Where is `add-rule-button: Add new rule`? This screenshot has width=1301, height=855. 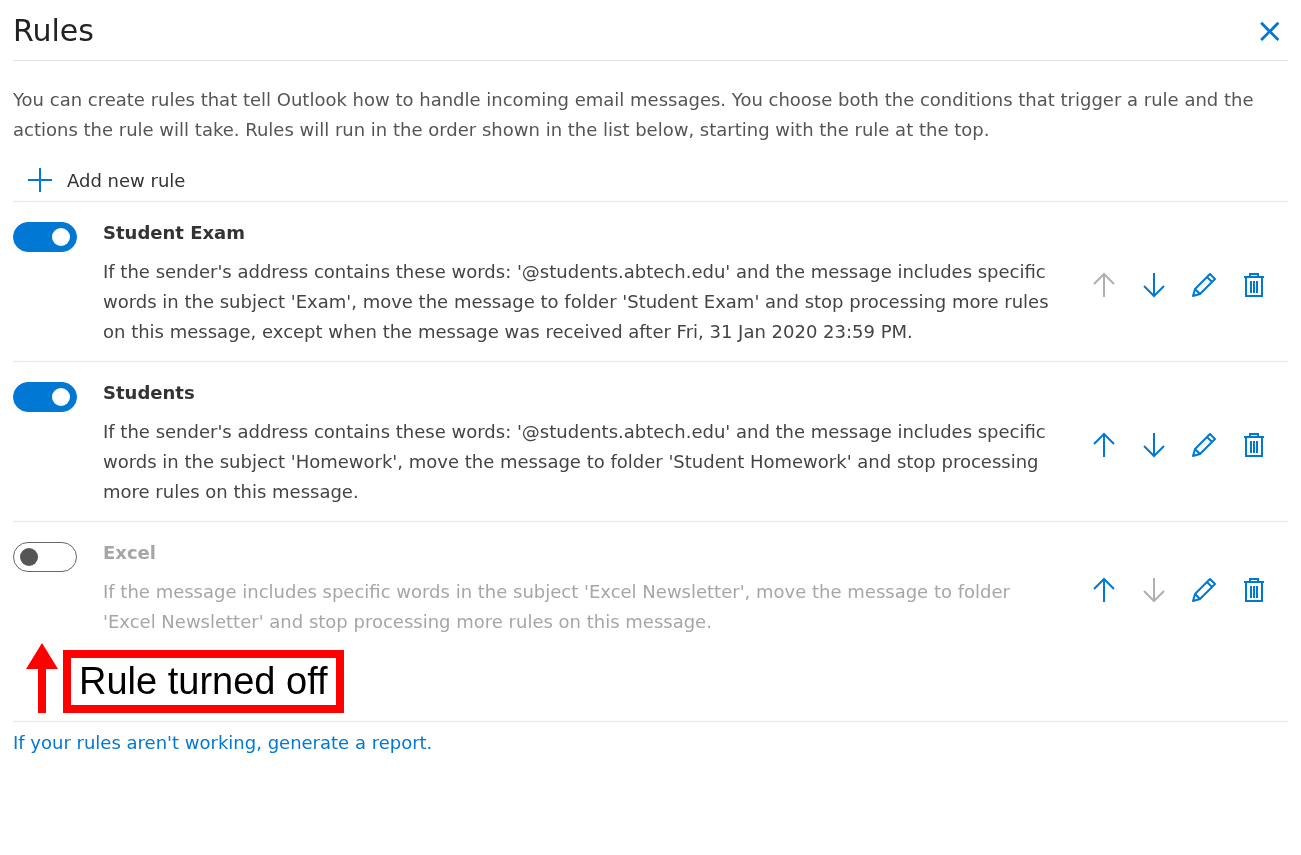
add-rule-button: Add new rule is located at coordinates (106, 180).